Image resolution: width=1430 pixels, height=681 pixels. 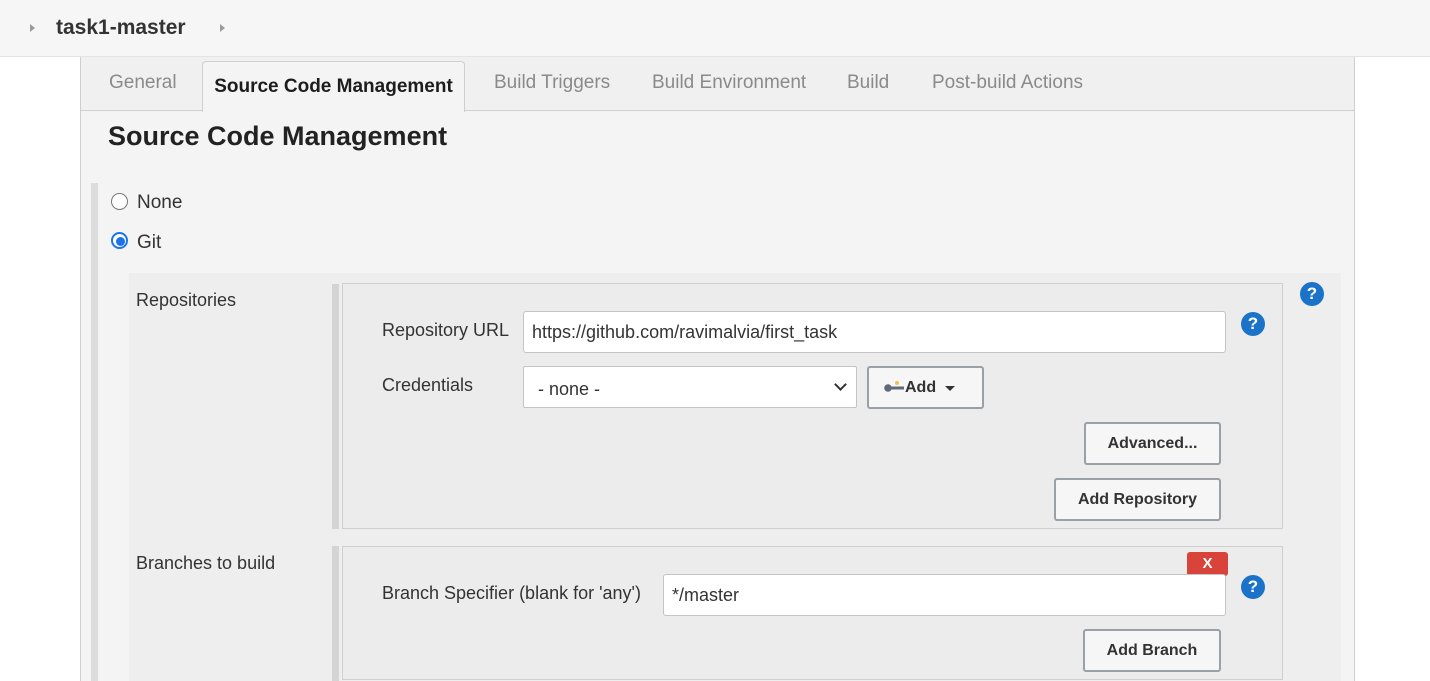 I want to click on add-credentials-label: Add, so click(x=921, y=387).